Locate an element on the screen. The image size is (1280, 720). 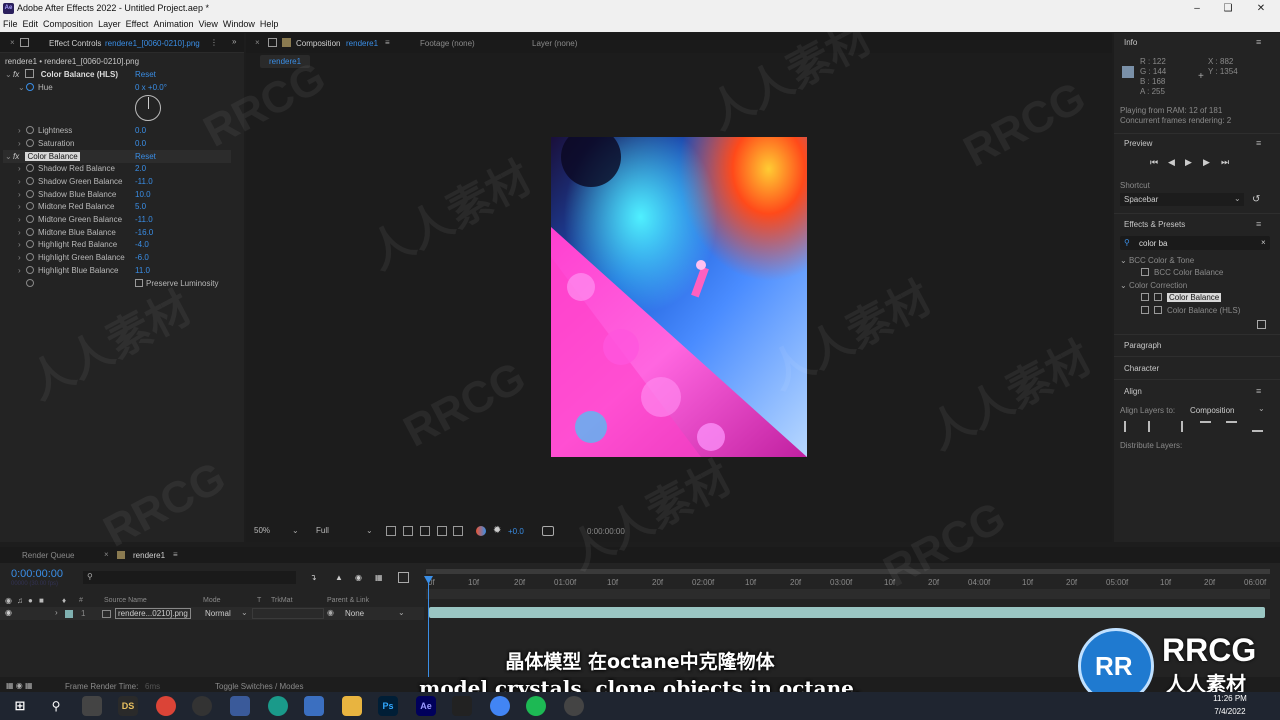
menu-view: View is located at coordinates (207, 23).